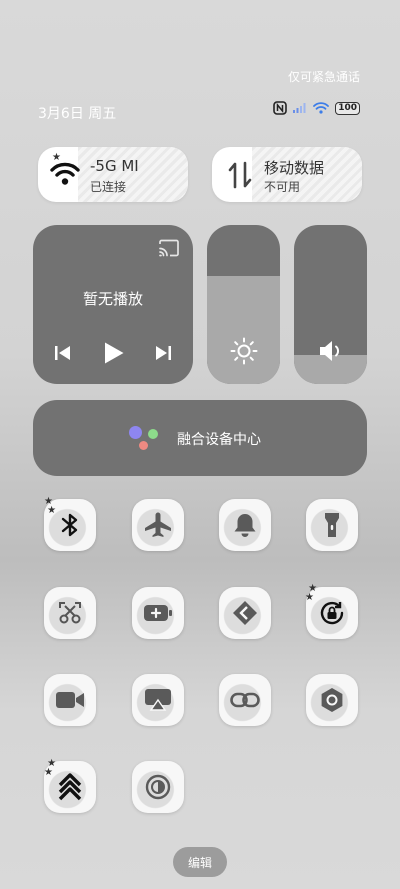  I want to click on airplane-icon, so click(158, 524).